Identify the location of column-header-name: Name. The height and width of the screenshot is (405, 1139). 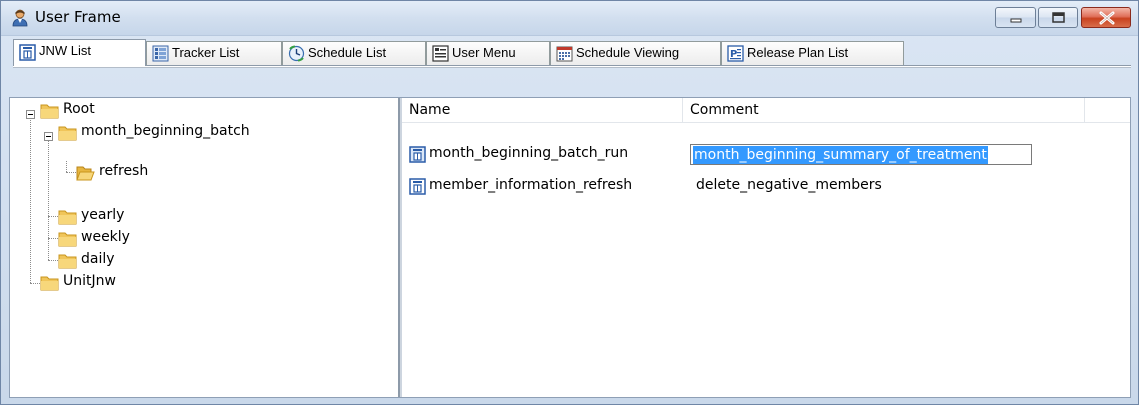
(542, 110).